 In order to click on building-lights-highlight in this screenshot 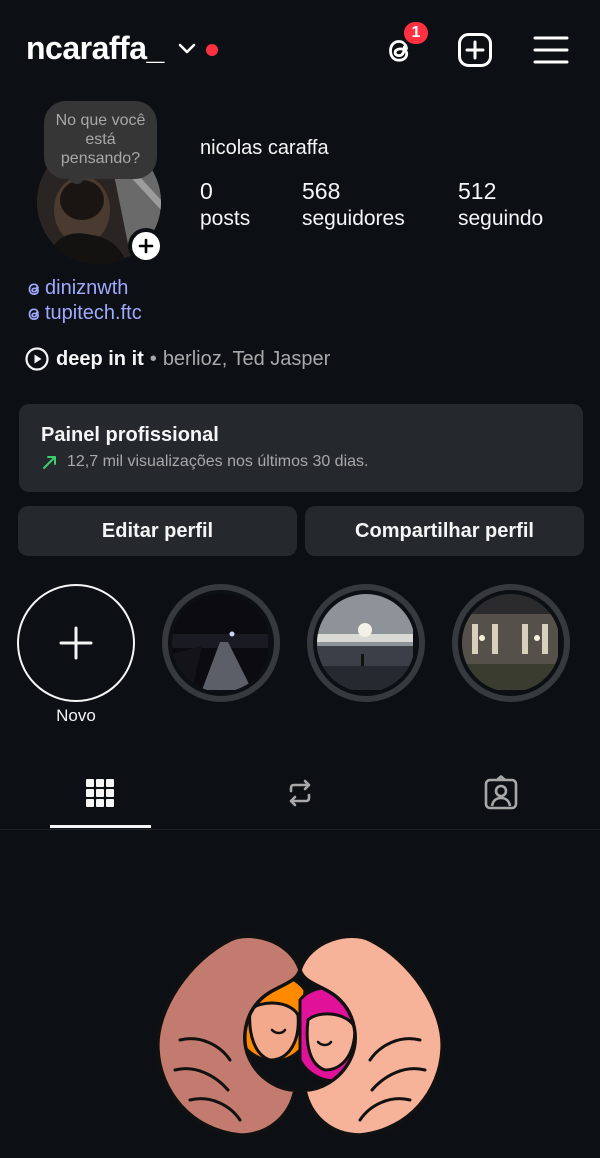, I will do `click(511, 643)`.